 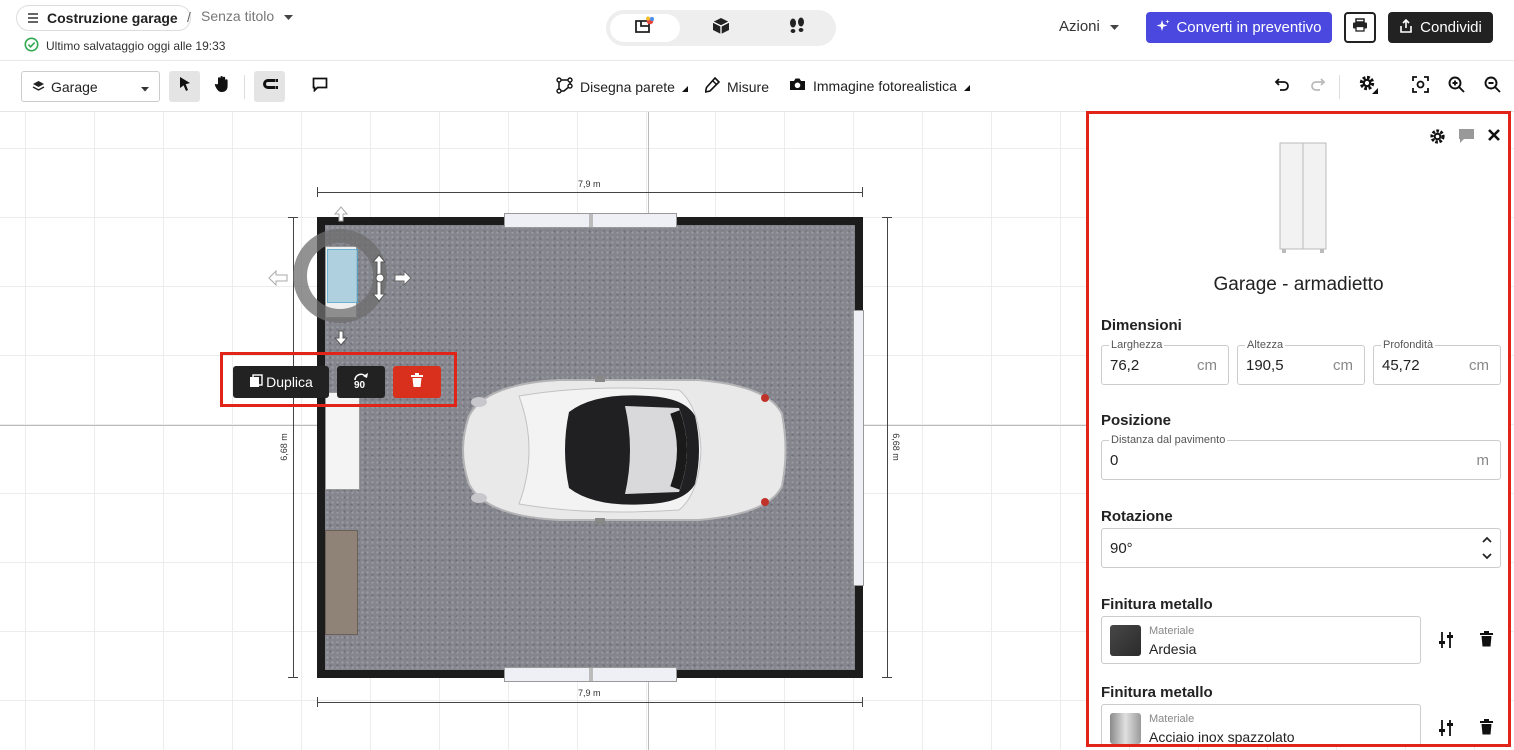 I want to click on settings-gear-icon, so click(x=1437, y=139).